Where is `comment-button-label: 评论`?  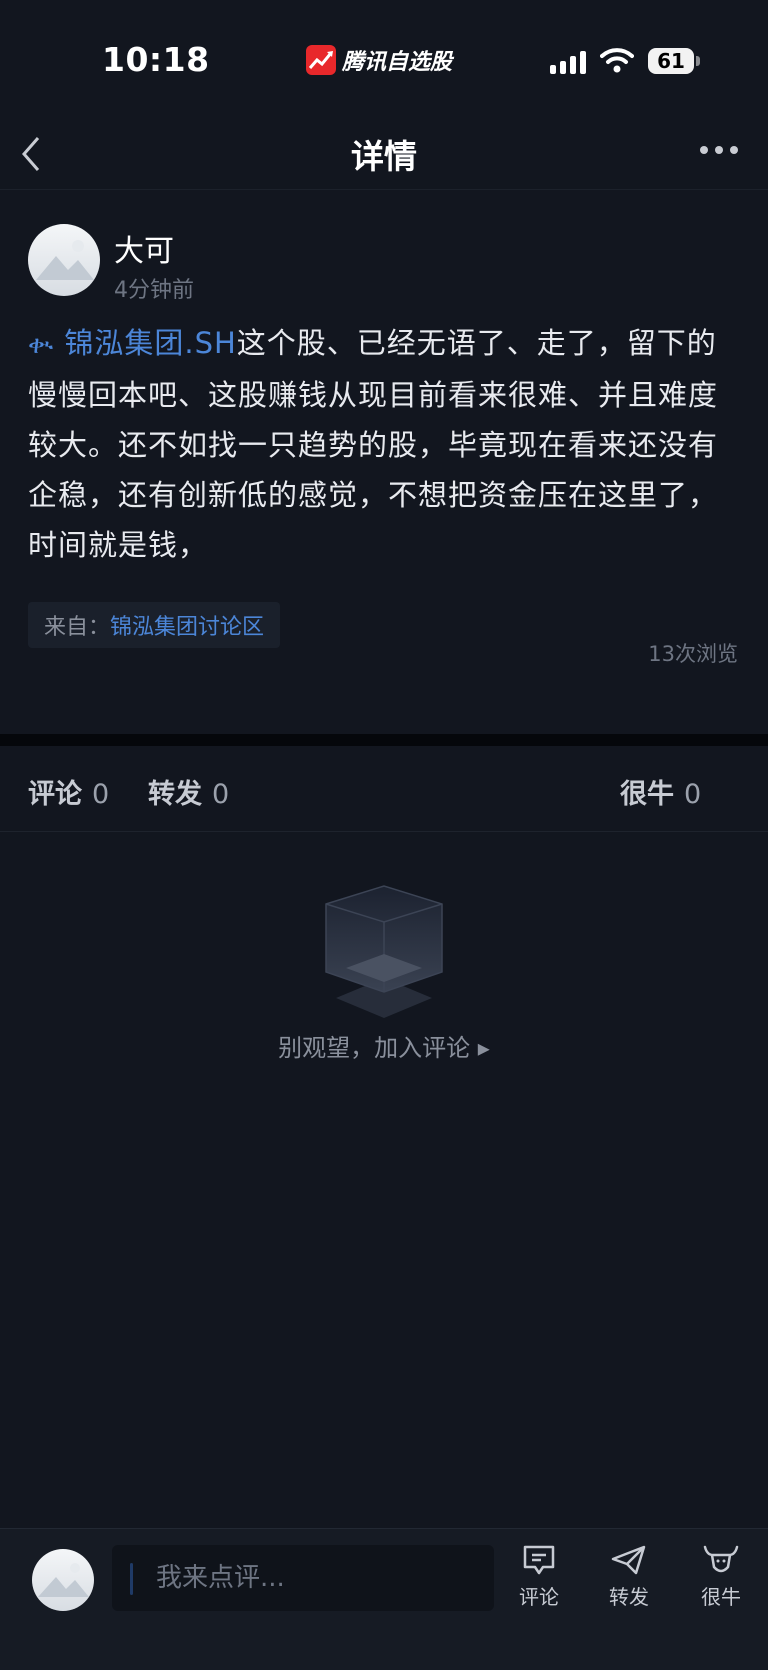
comment-button-label: 评论 is located at coordinates (539, 1597).